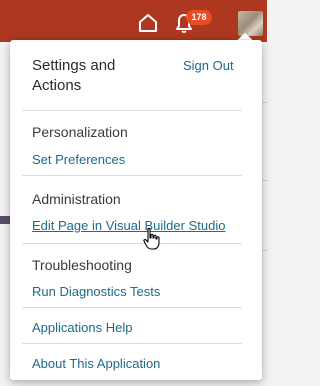 This screenshot has width=320, height=386. What do you see at coordinates (80, 132) in the screenshot?
I see `section-title-personalization: Personalization` at bounding box center [80, 132].